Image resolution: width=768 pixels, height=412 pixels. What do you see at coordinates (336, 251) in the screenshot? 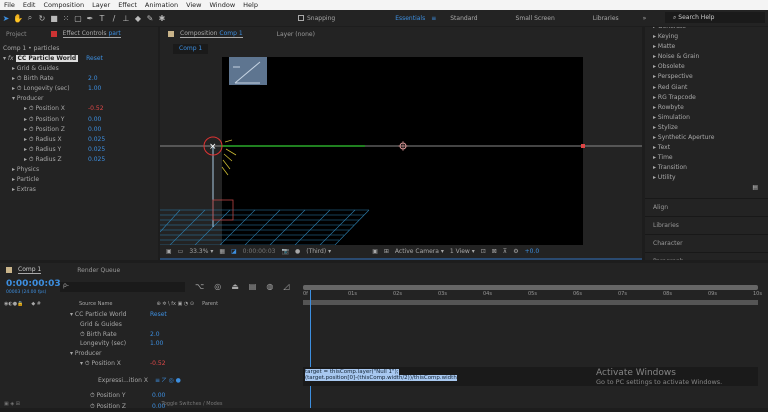
I see `resolution-dropdown: (Third) ▾` at bounding box center [336, 251].